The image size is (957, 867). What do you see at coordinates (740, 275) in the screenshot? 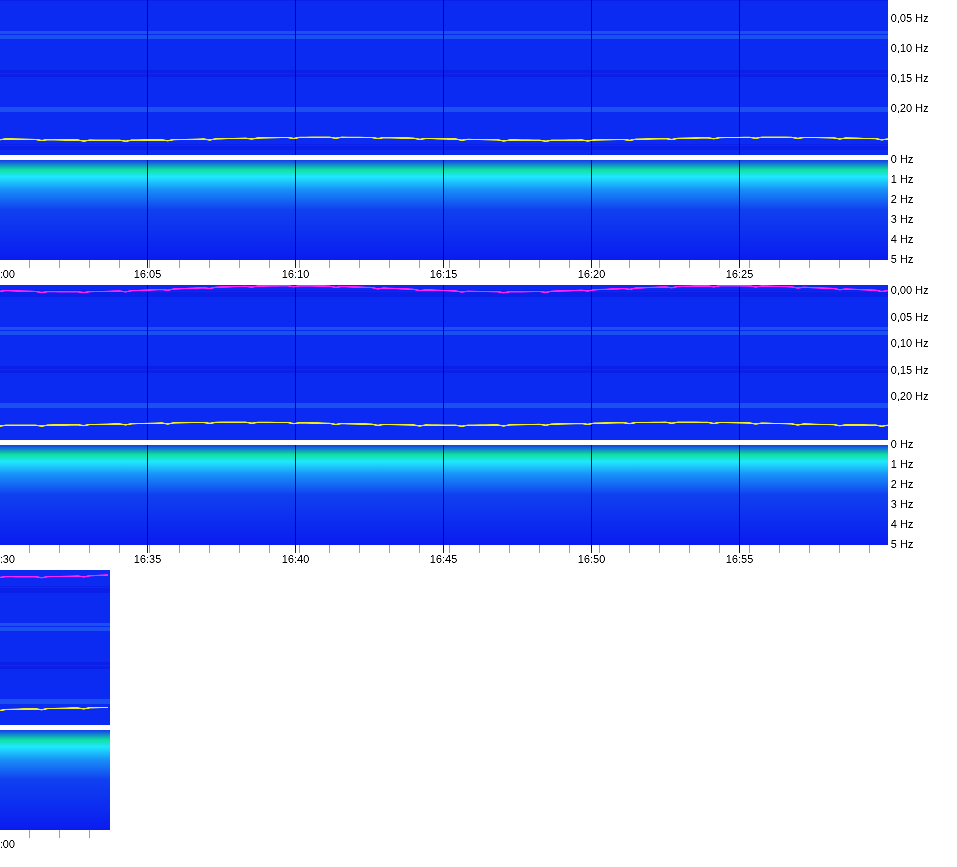
I see `time-label: 16:25` at bounding box center [740, 275].